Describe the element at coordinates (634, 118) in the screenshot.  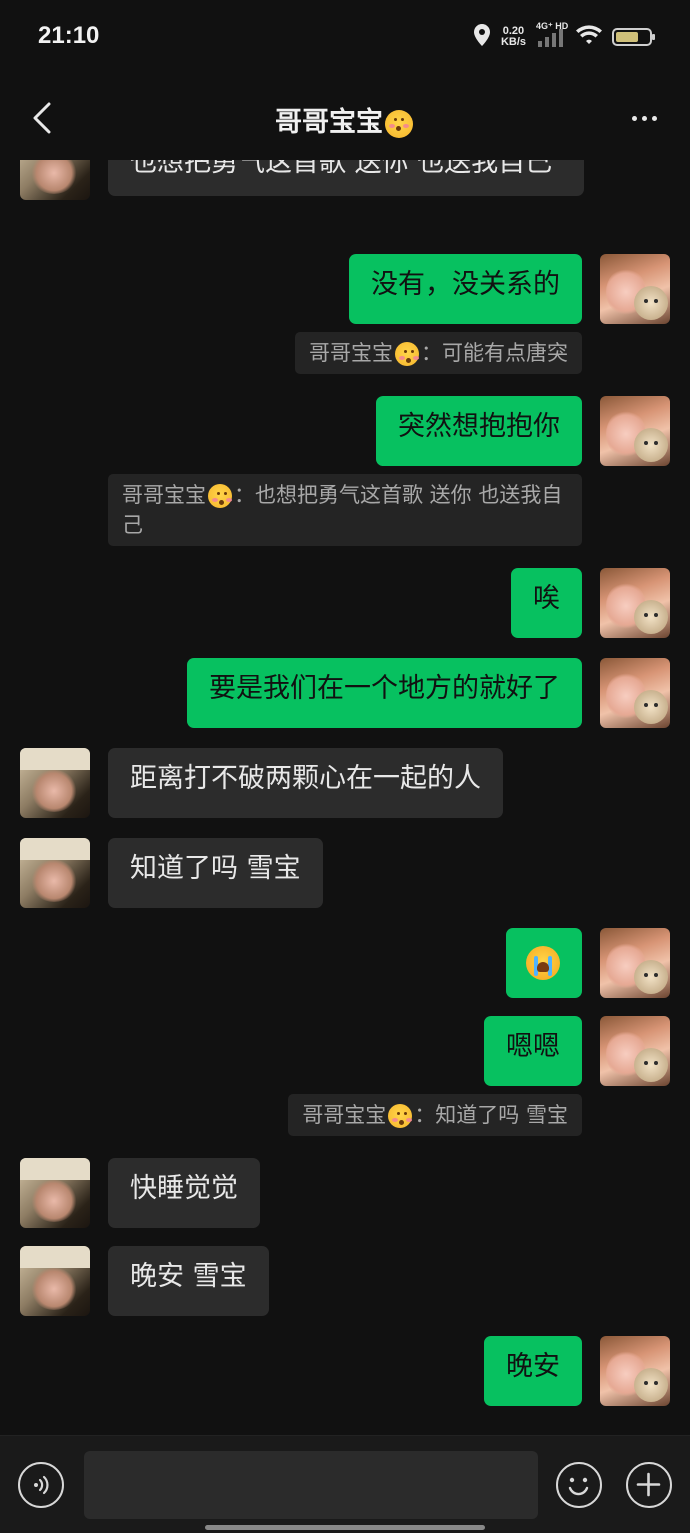
I see `more-dots-icon` at that location.